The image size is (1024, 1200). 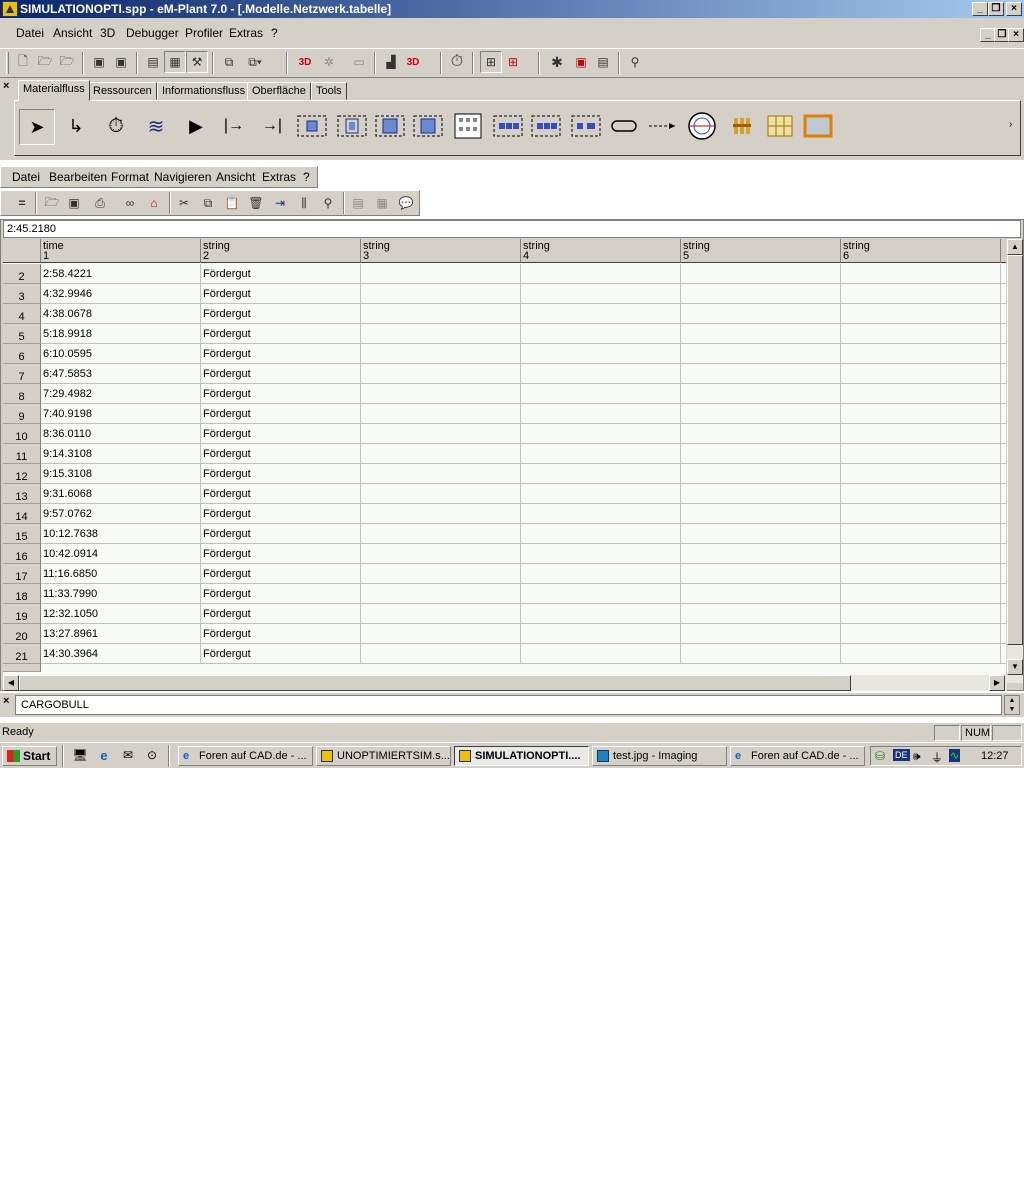 I want to click on tools-icon: ⚒, so click(x=197, y=62).